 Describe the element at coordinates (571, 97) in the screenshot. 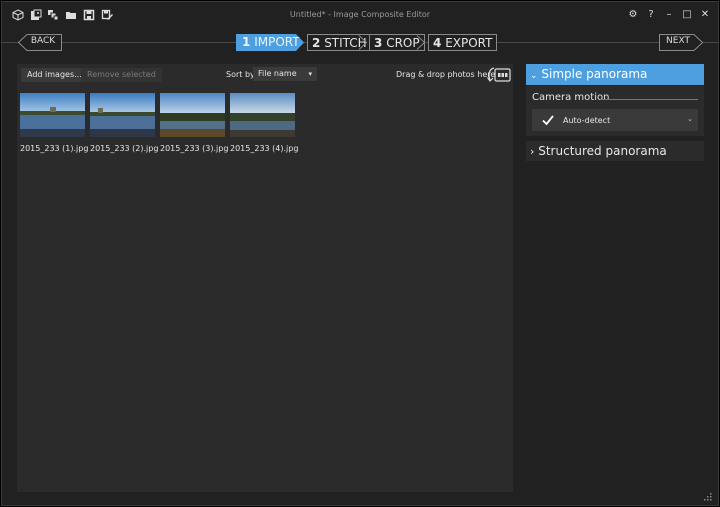

I see `camera-motion-label: Camera motion` at that location.